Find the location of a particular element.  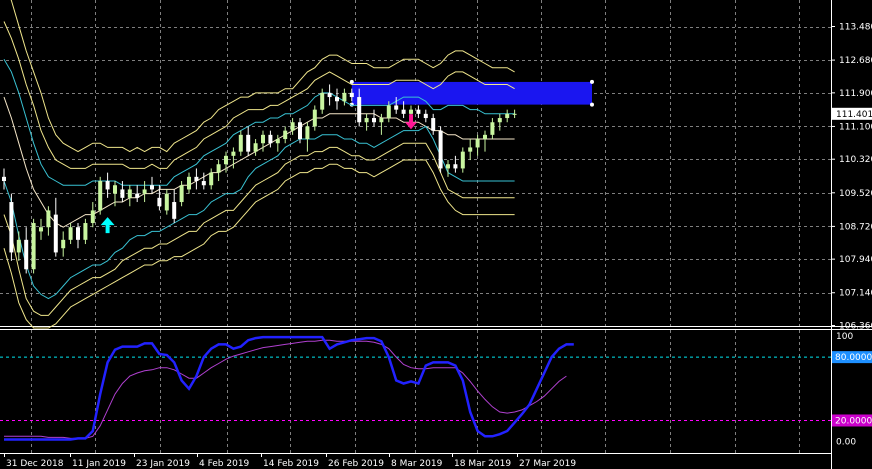

time-axis-label: 18 Mar 2019 is located at coordinates (482, 464).